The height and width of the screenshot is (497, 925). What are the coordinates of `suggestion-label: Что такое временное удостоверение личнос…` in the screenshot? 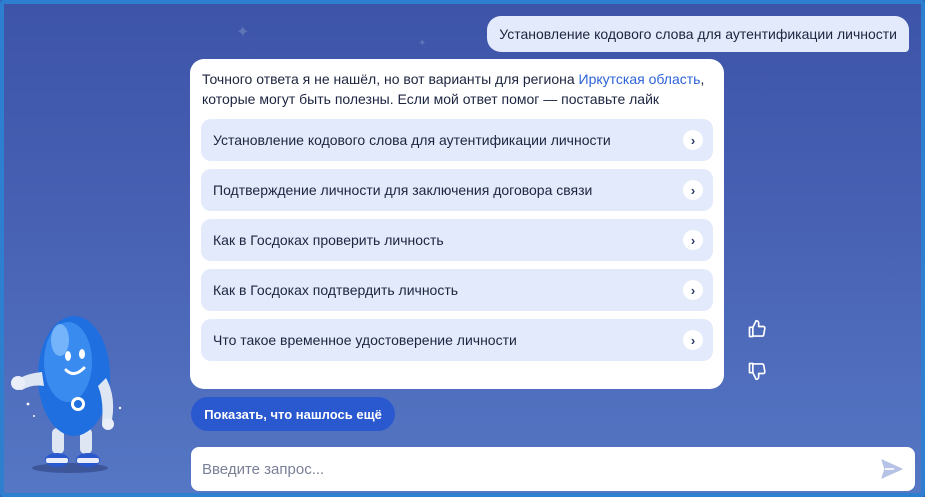 It's located at (365, 340).